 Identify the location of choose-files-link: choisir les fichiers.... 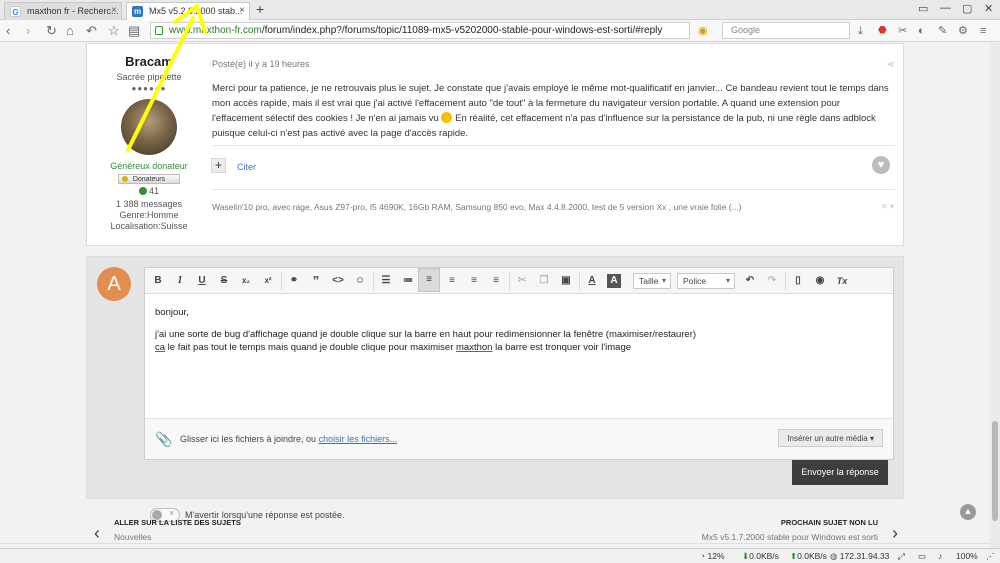
(358, 439).